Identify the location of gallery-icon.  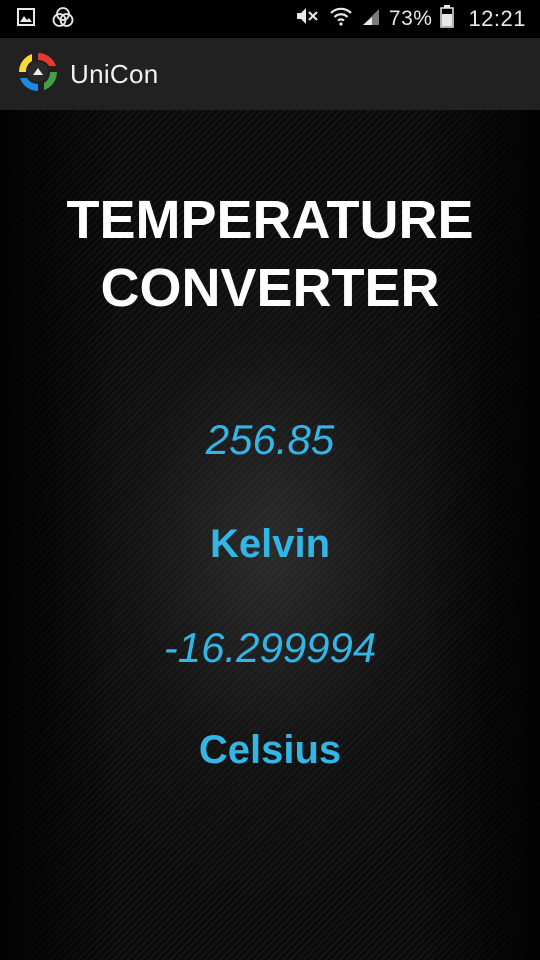
(26, 19).